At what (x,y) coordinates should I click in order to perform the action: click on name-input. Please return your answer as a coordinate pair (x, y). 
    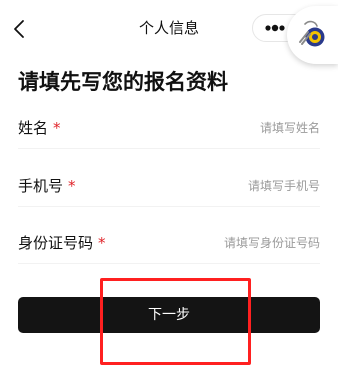
    Looking at the image, I should click on (245, 128).